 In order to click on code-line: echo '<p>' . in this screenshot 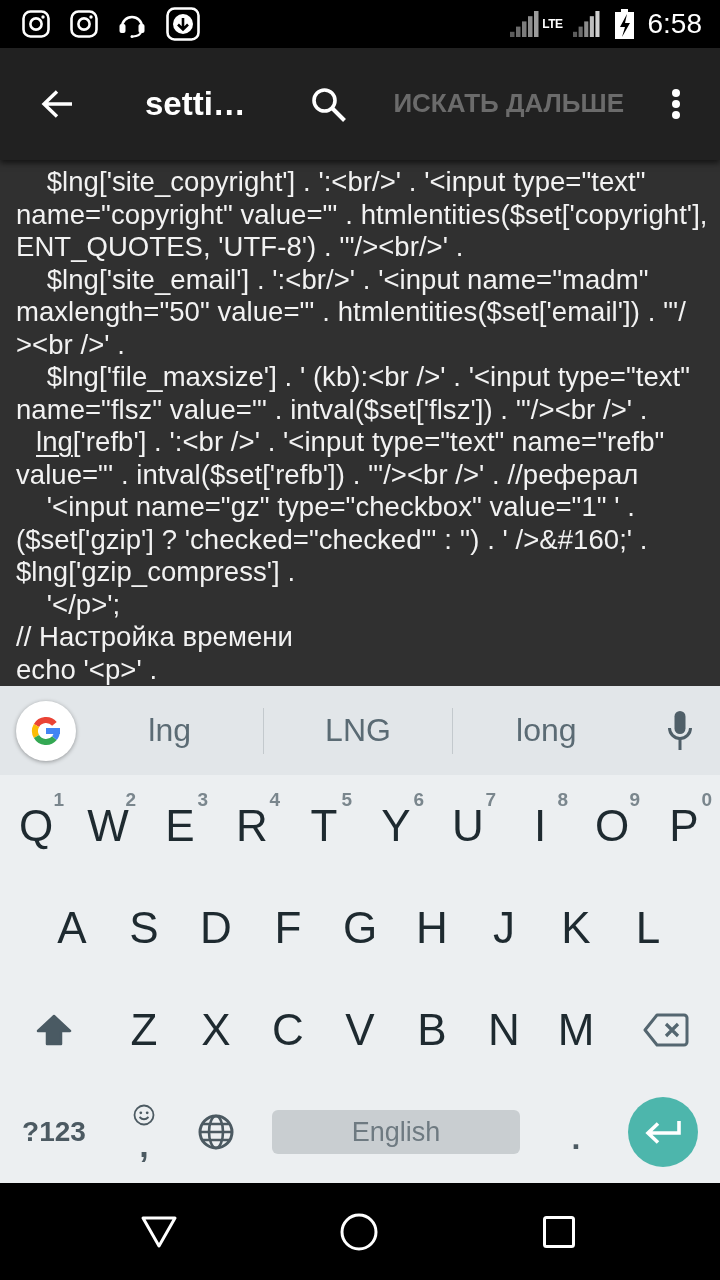, I will do `click(87, 669)`.